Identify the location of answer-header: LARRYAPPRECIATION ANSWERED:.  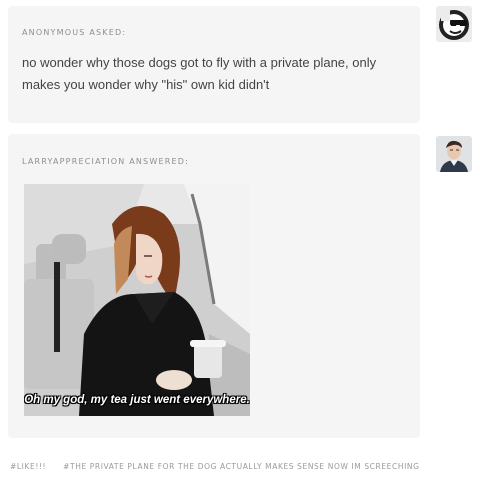
(105, 161).